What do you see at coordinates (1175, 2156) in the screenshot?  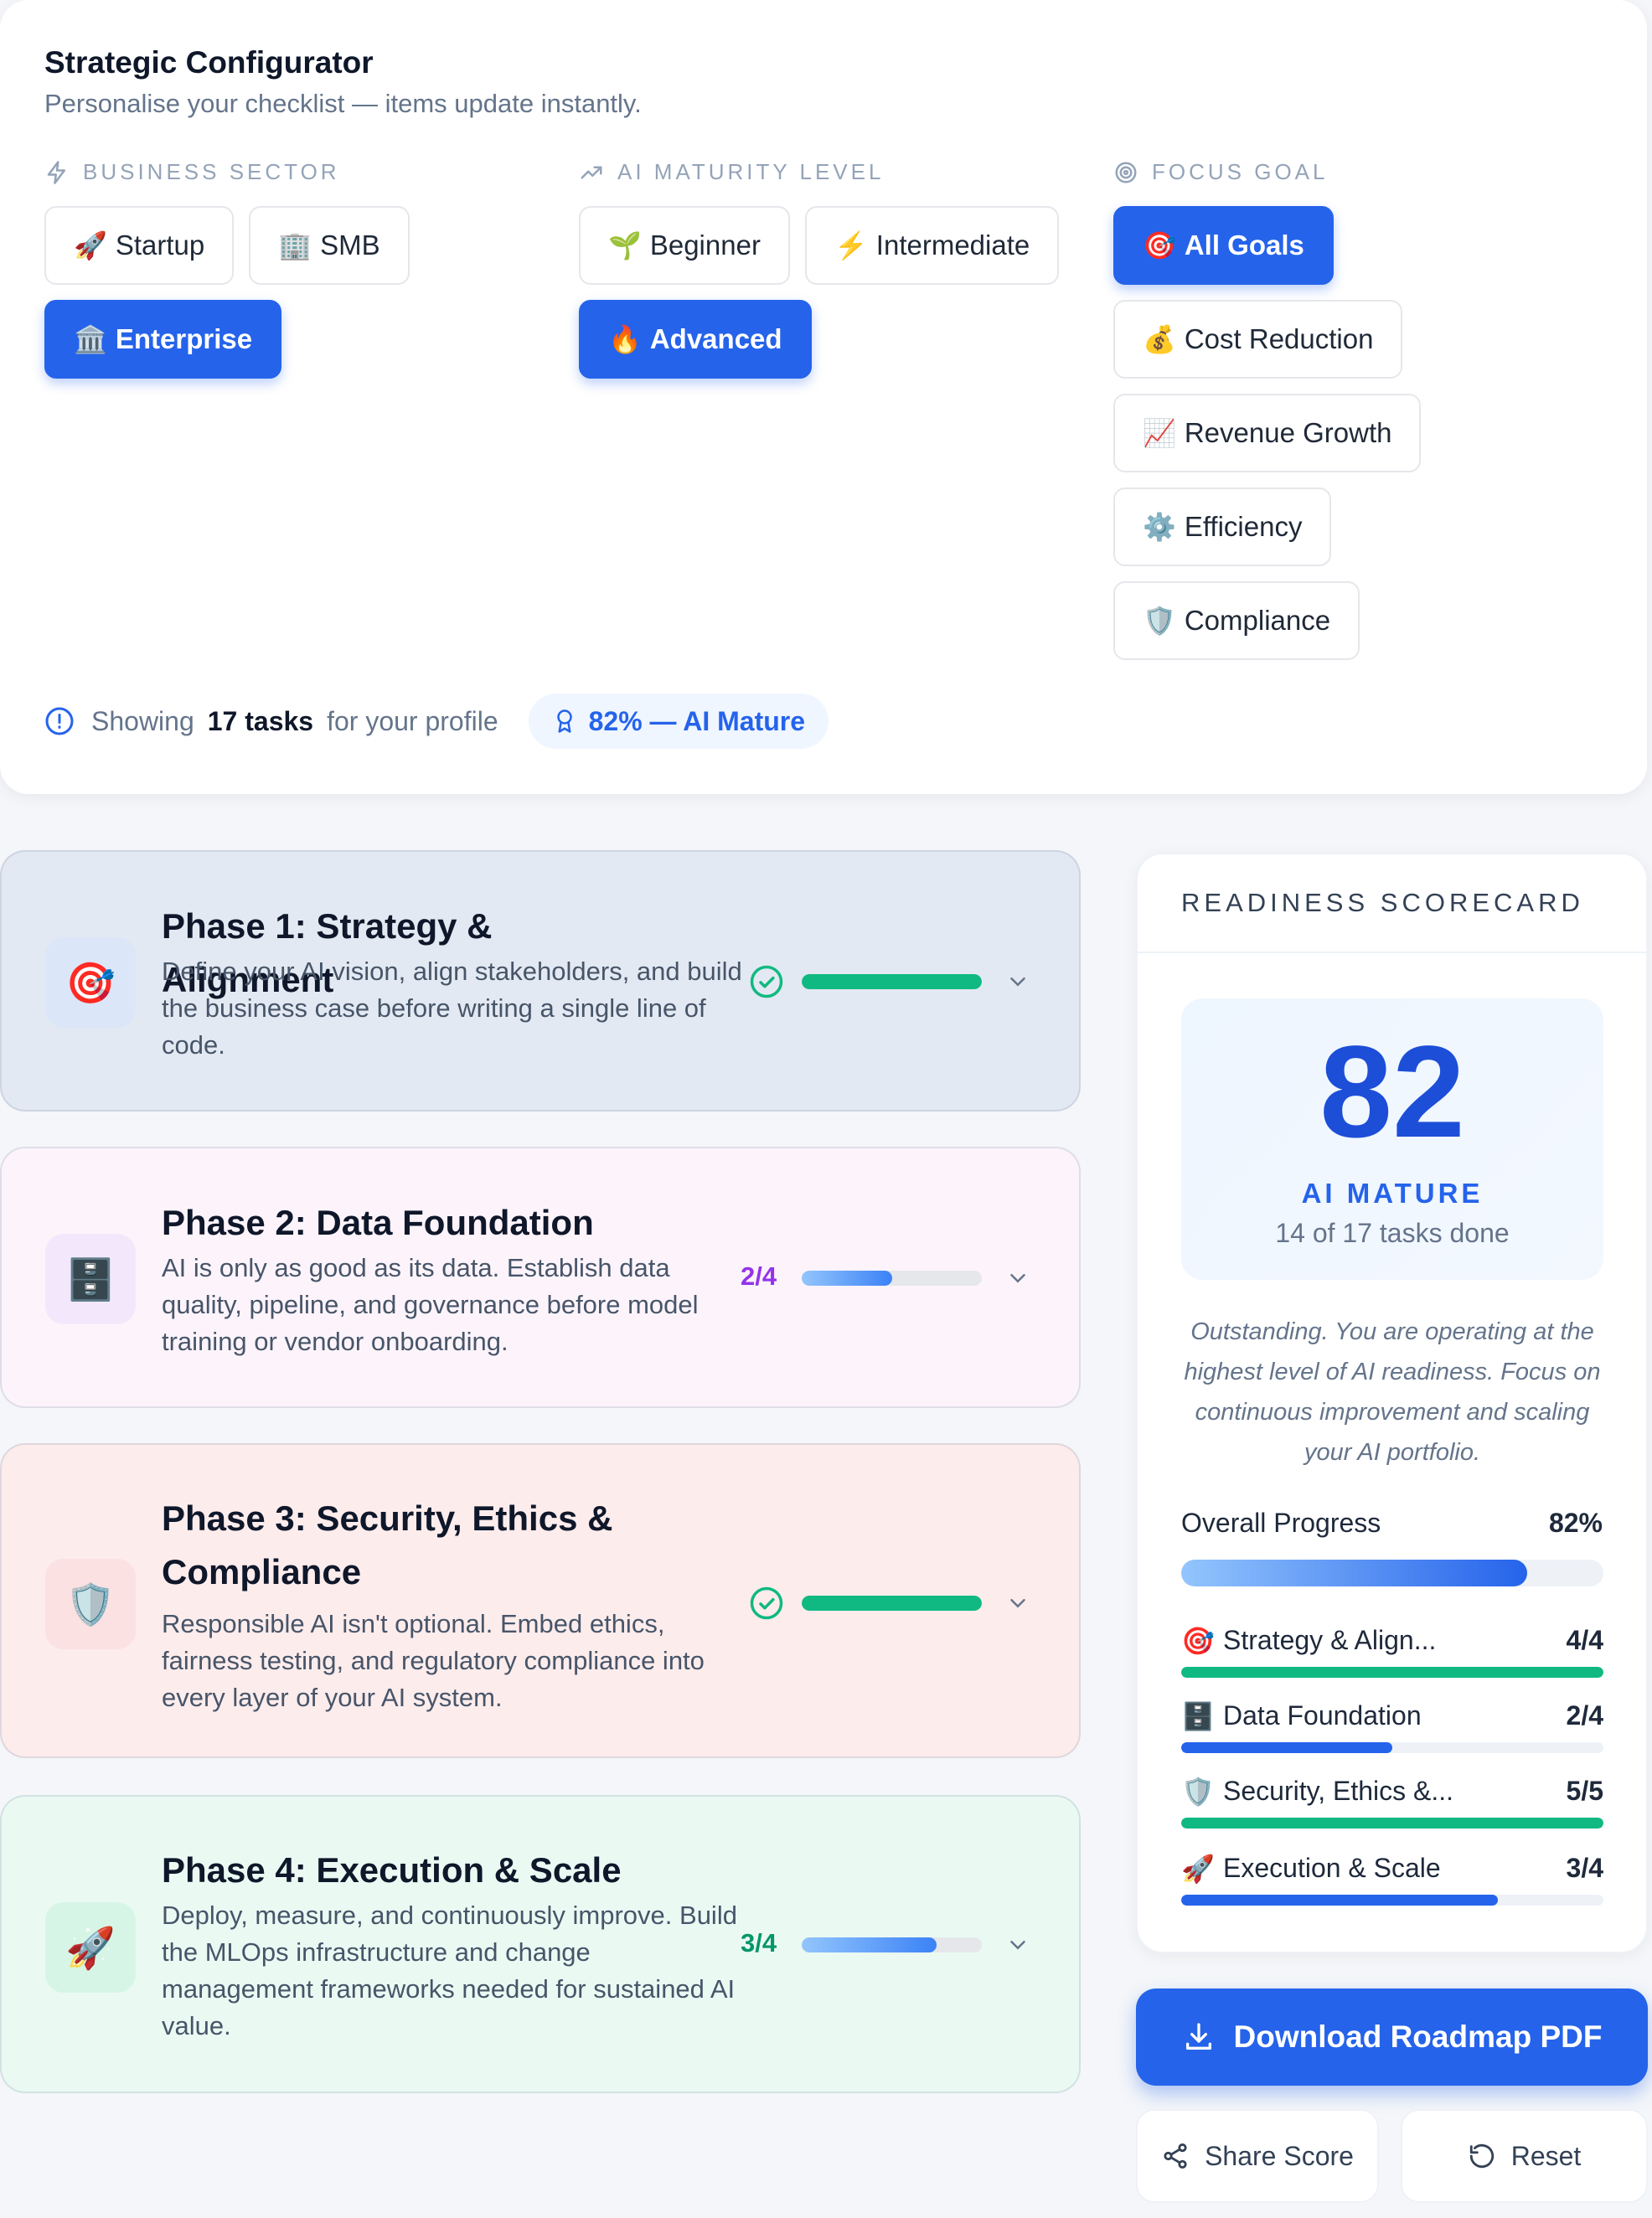 I see `share-icon` at bounding box center [1175, 2156].